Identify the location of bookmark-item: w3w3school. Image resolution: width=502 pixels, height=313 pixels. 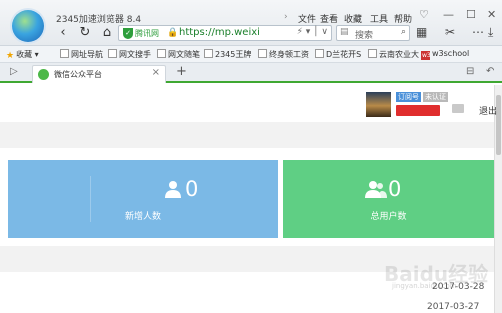
(445, 54).